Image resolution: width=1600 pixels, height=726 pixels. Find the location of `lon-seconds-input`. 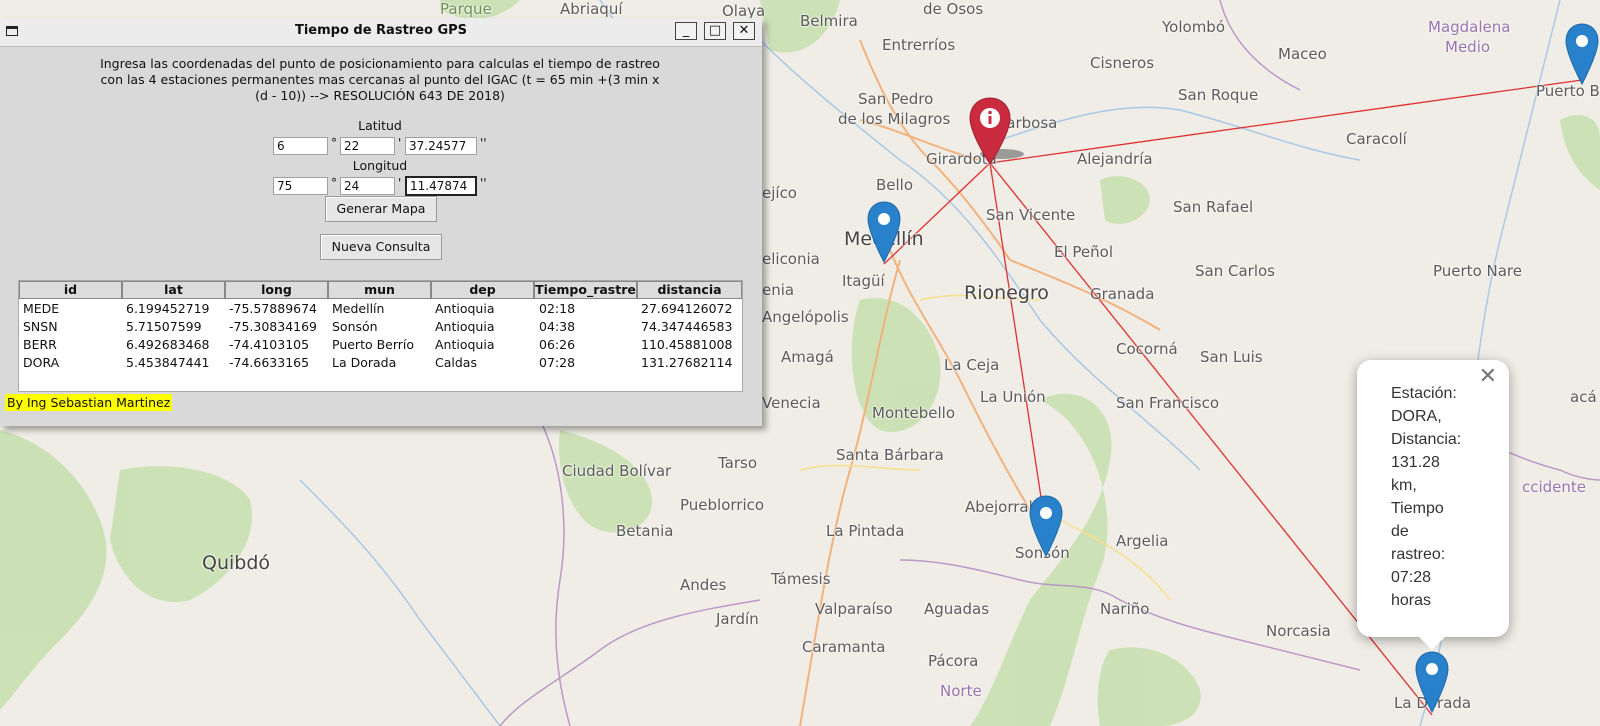

lon-seconds-input is located at coordinates (441, 186).